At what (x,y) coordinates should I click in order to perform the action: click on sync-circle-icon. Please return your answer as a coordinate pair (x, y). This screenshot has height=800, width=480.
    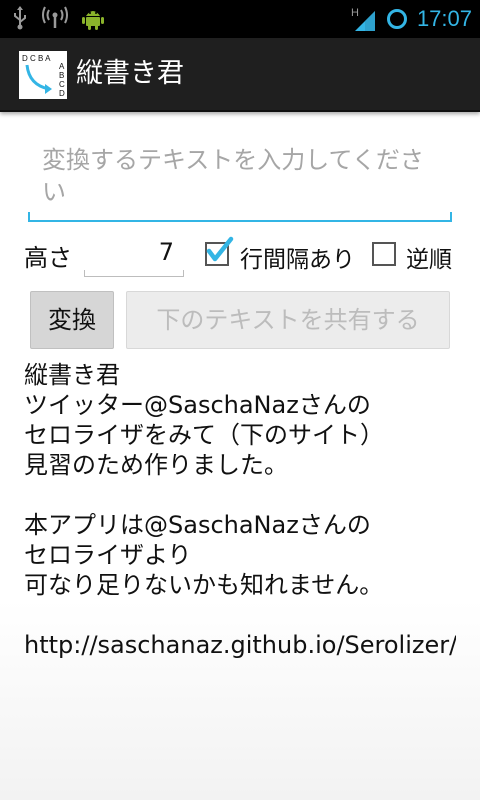
    Looking at the image, I should click on (397, 19).